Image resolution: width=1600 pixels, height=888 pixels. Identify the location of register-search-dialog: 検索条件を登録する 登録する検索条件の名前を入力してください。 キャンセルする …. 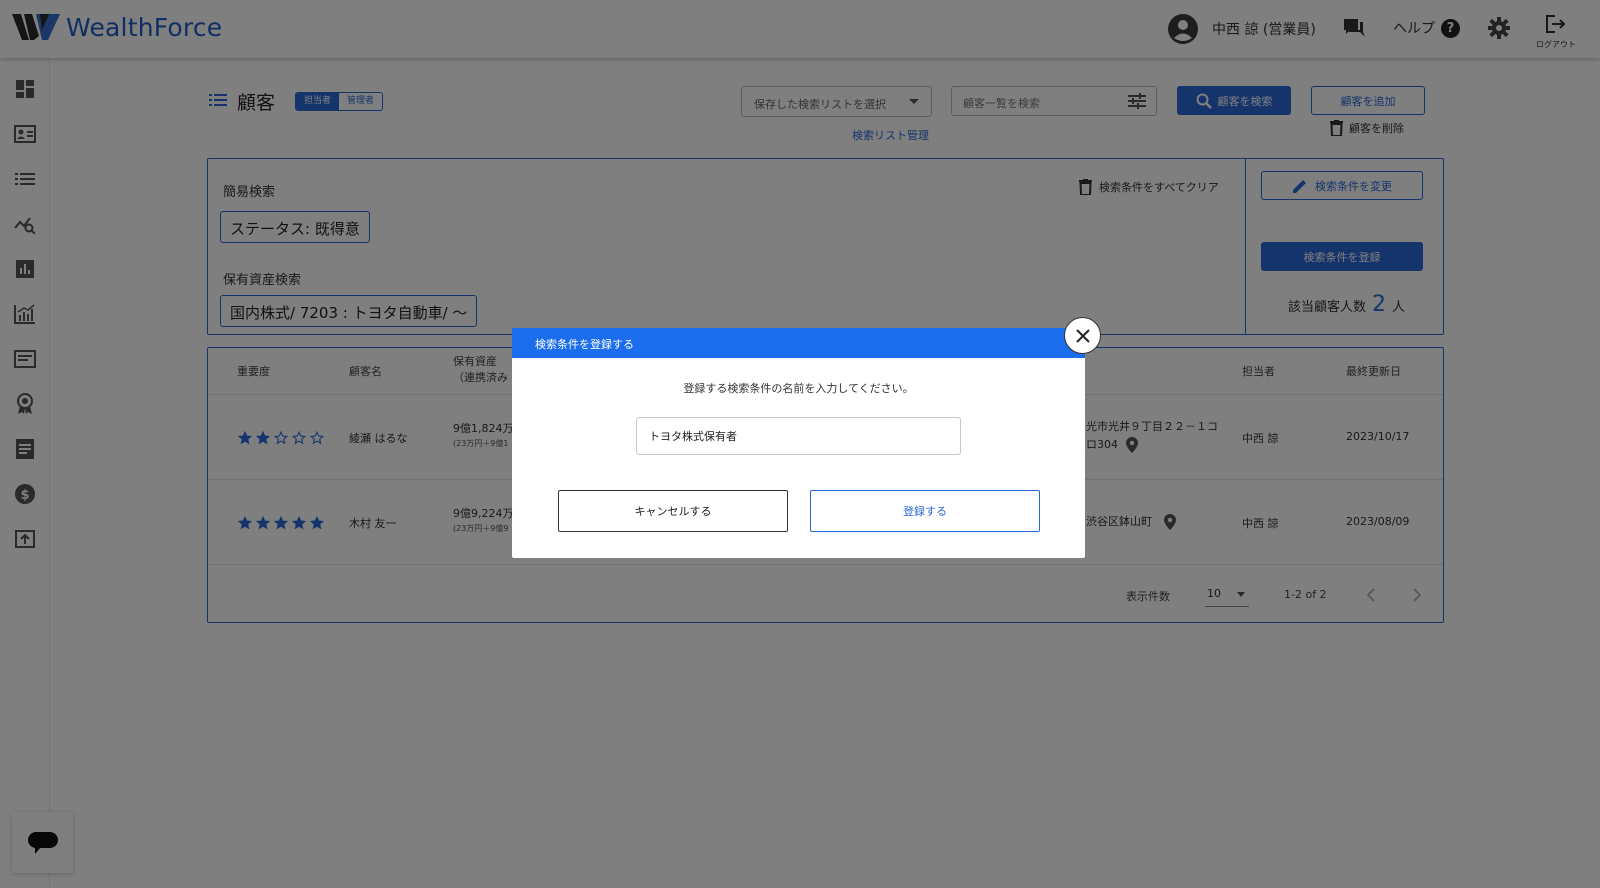
(798, 443).